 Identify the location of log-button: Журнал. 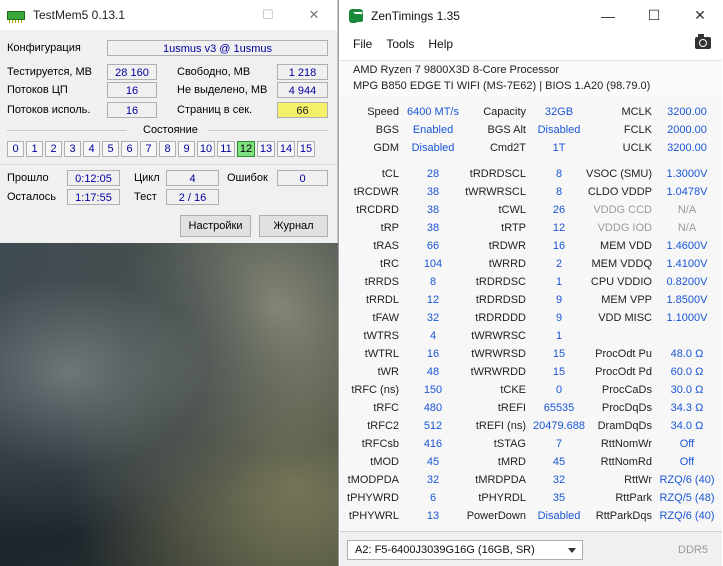
(293, 226).